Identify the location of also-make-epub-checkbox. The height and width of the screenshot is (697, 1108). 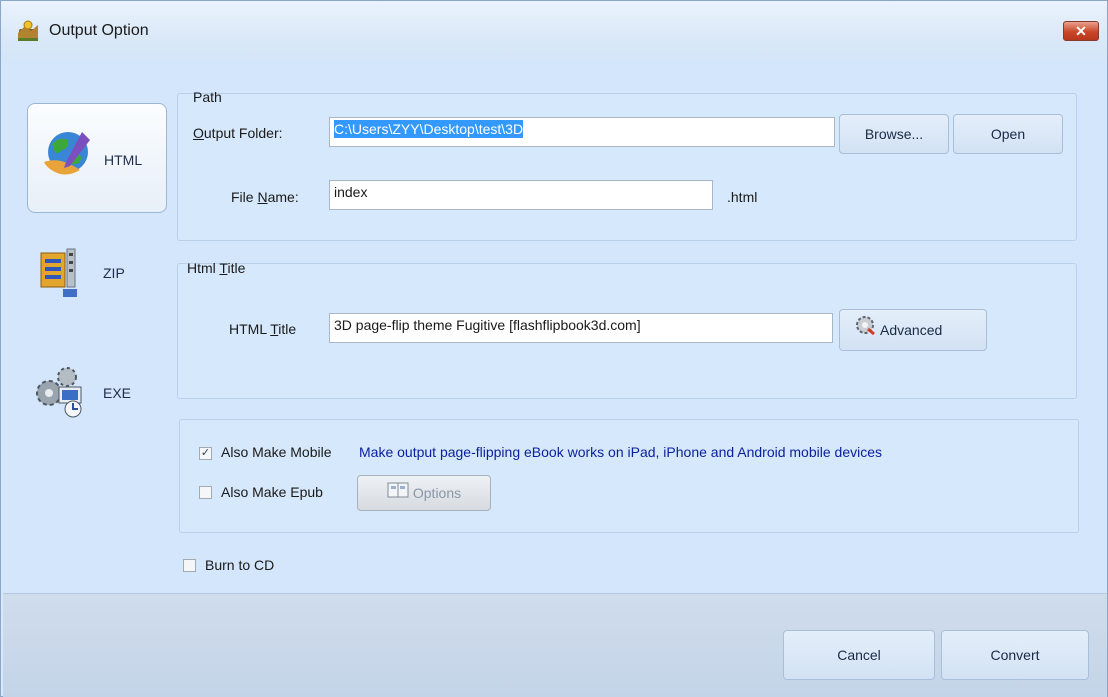
(205, 492).